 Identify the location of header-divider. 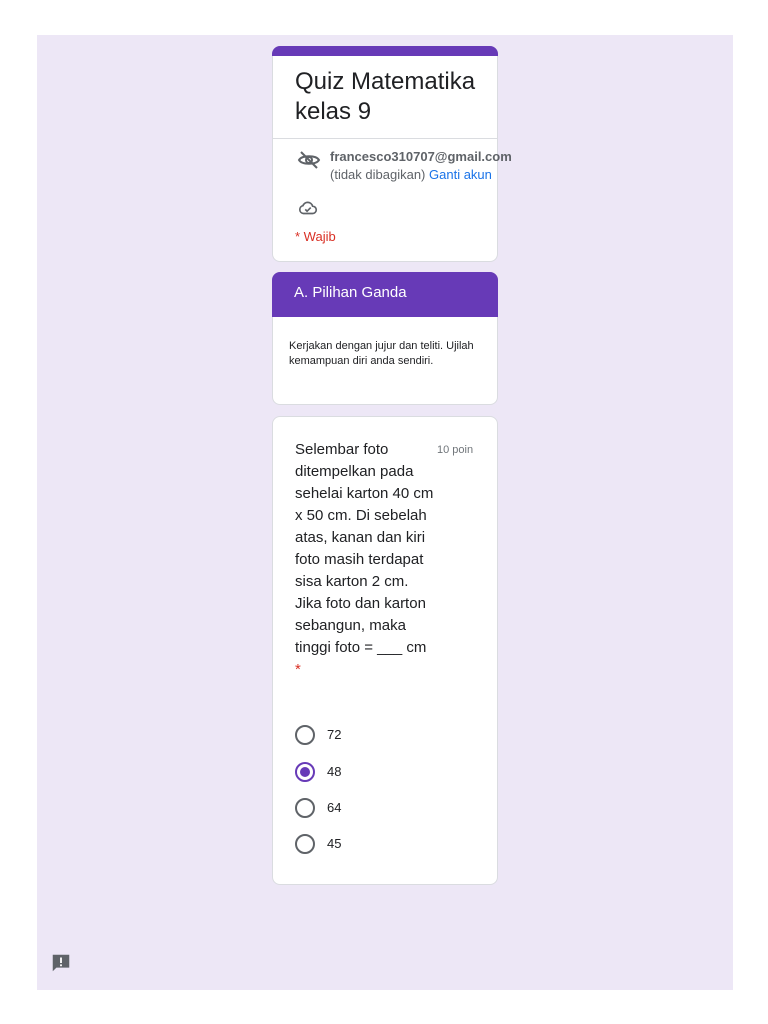
(385, 138).